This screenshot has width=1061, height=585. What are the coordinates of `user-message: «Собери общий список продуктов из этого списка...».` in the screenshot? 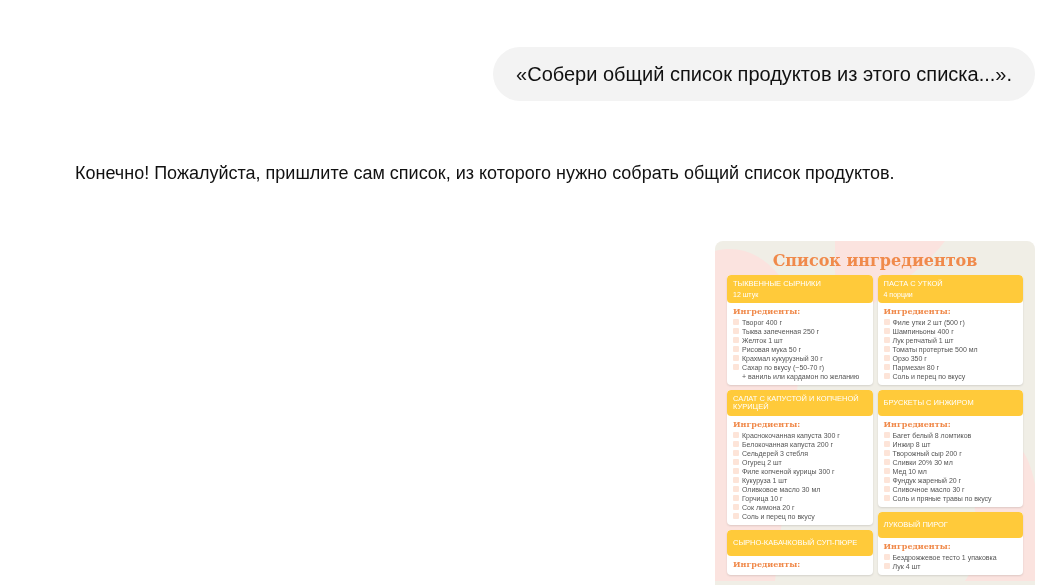 It's located at (764, 74).